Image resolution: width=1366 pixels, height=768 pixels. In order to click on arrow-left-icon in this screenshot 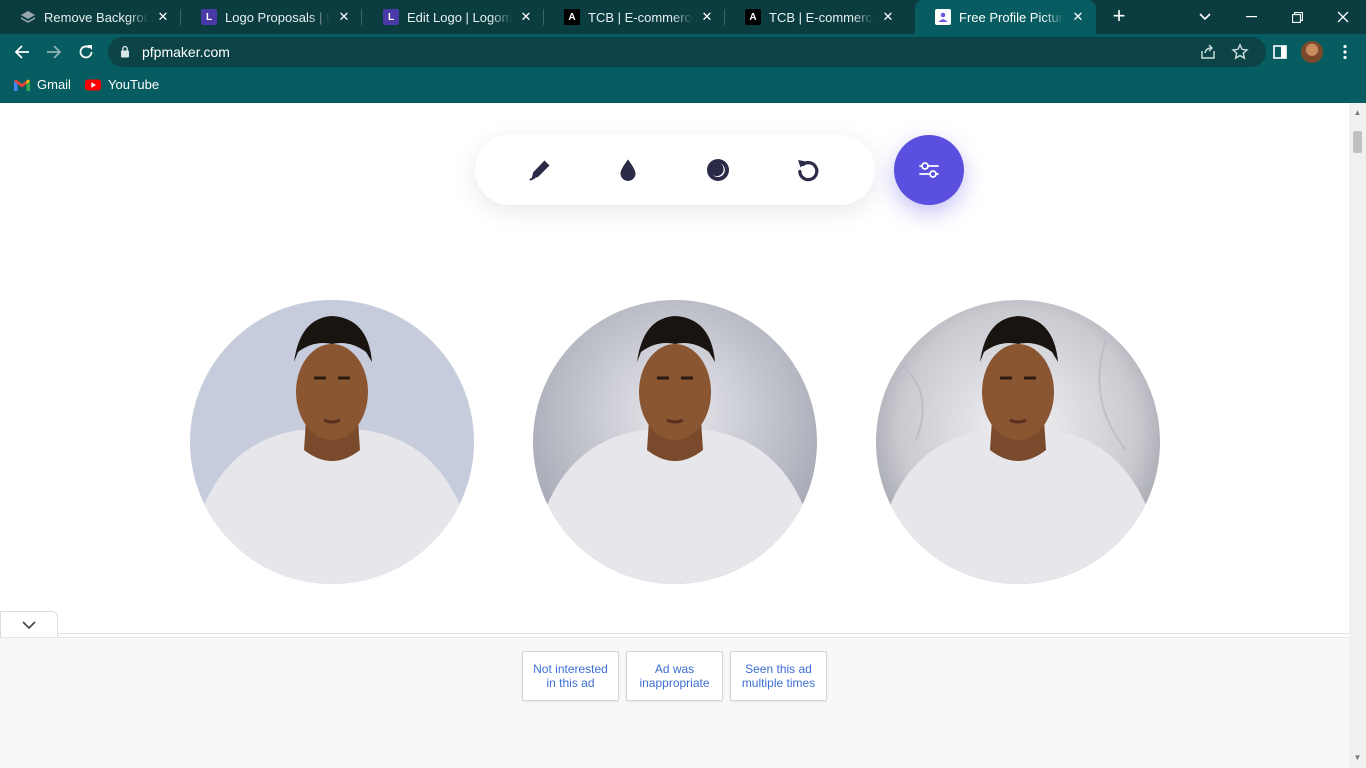, I will do `click(21, 52)`.